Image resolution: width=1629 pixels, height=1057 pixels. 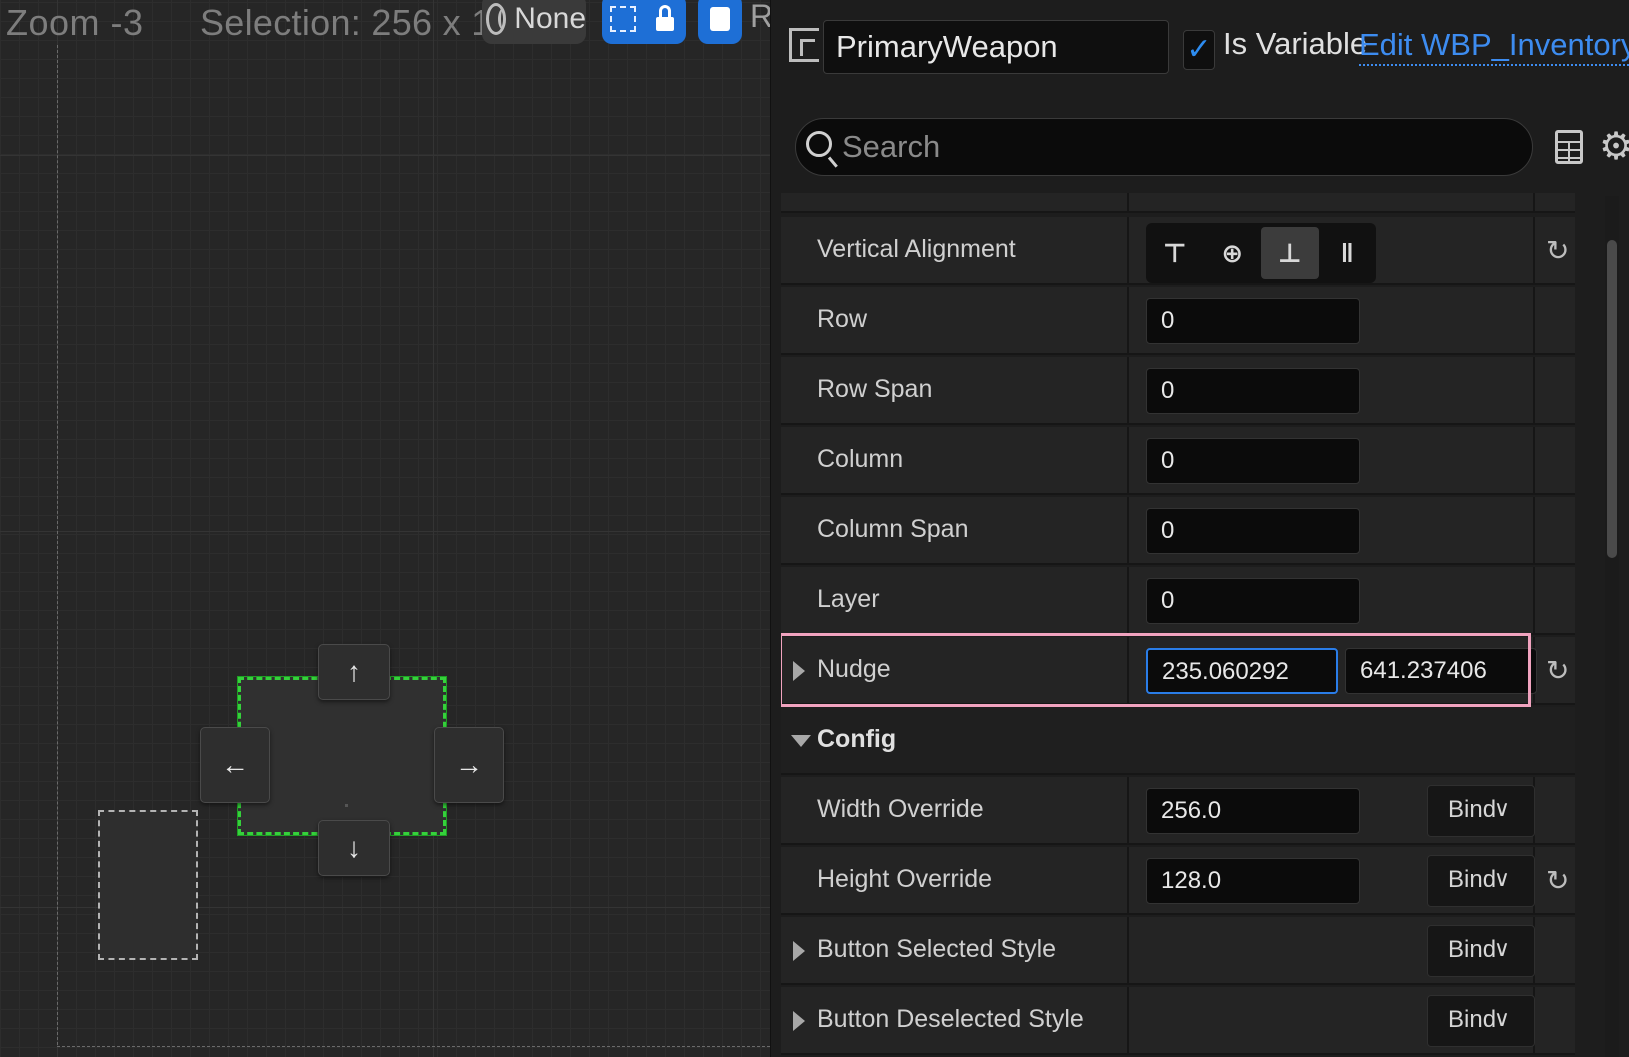 I want to click on property-row-column: Column 0 ♦, so click(x=1178, y=461).